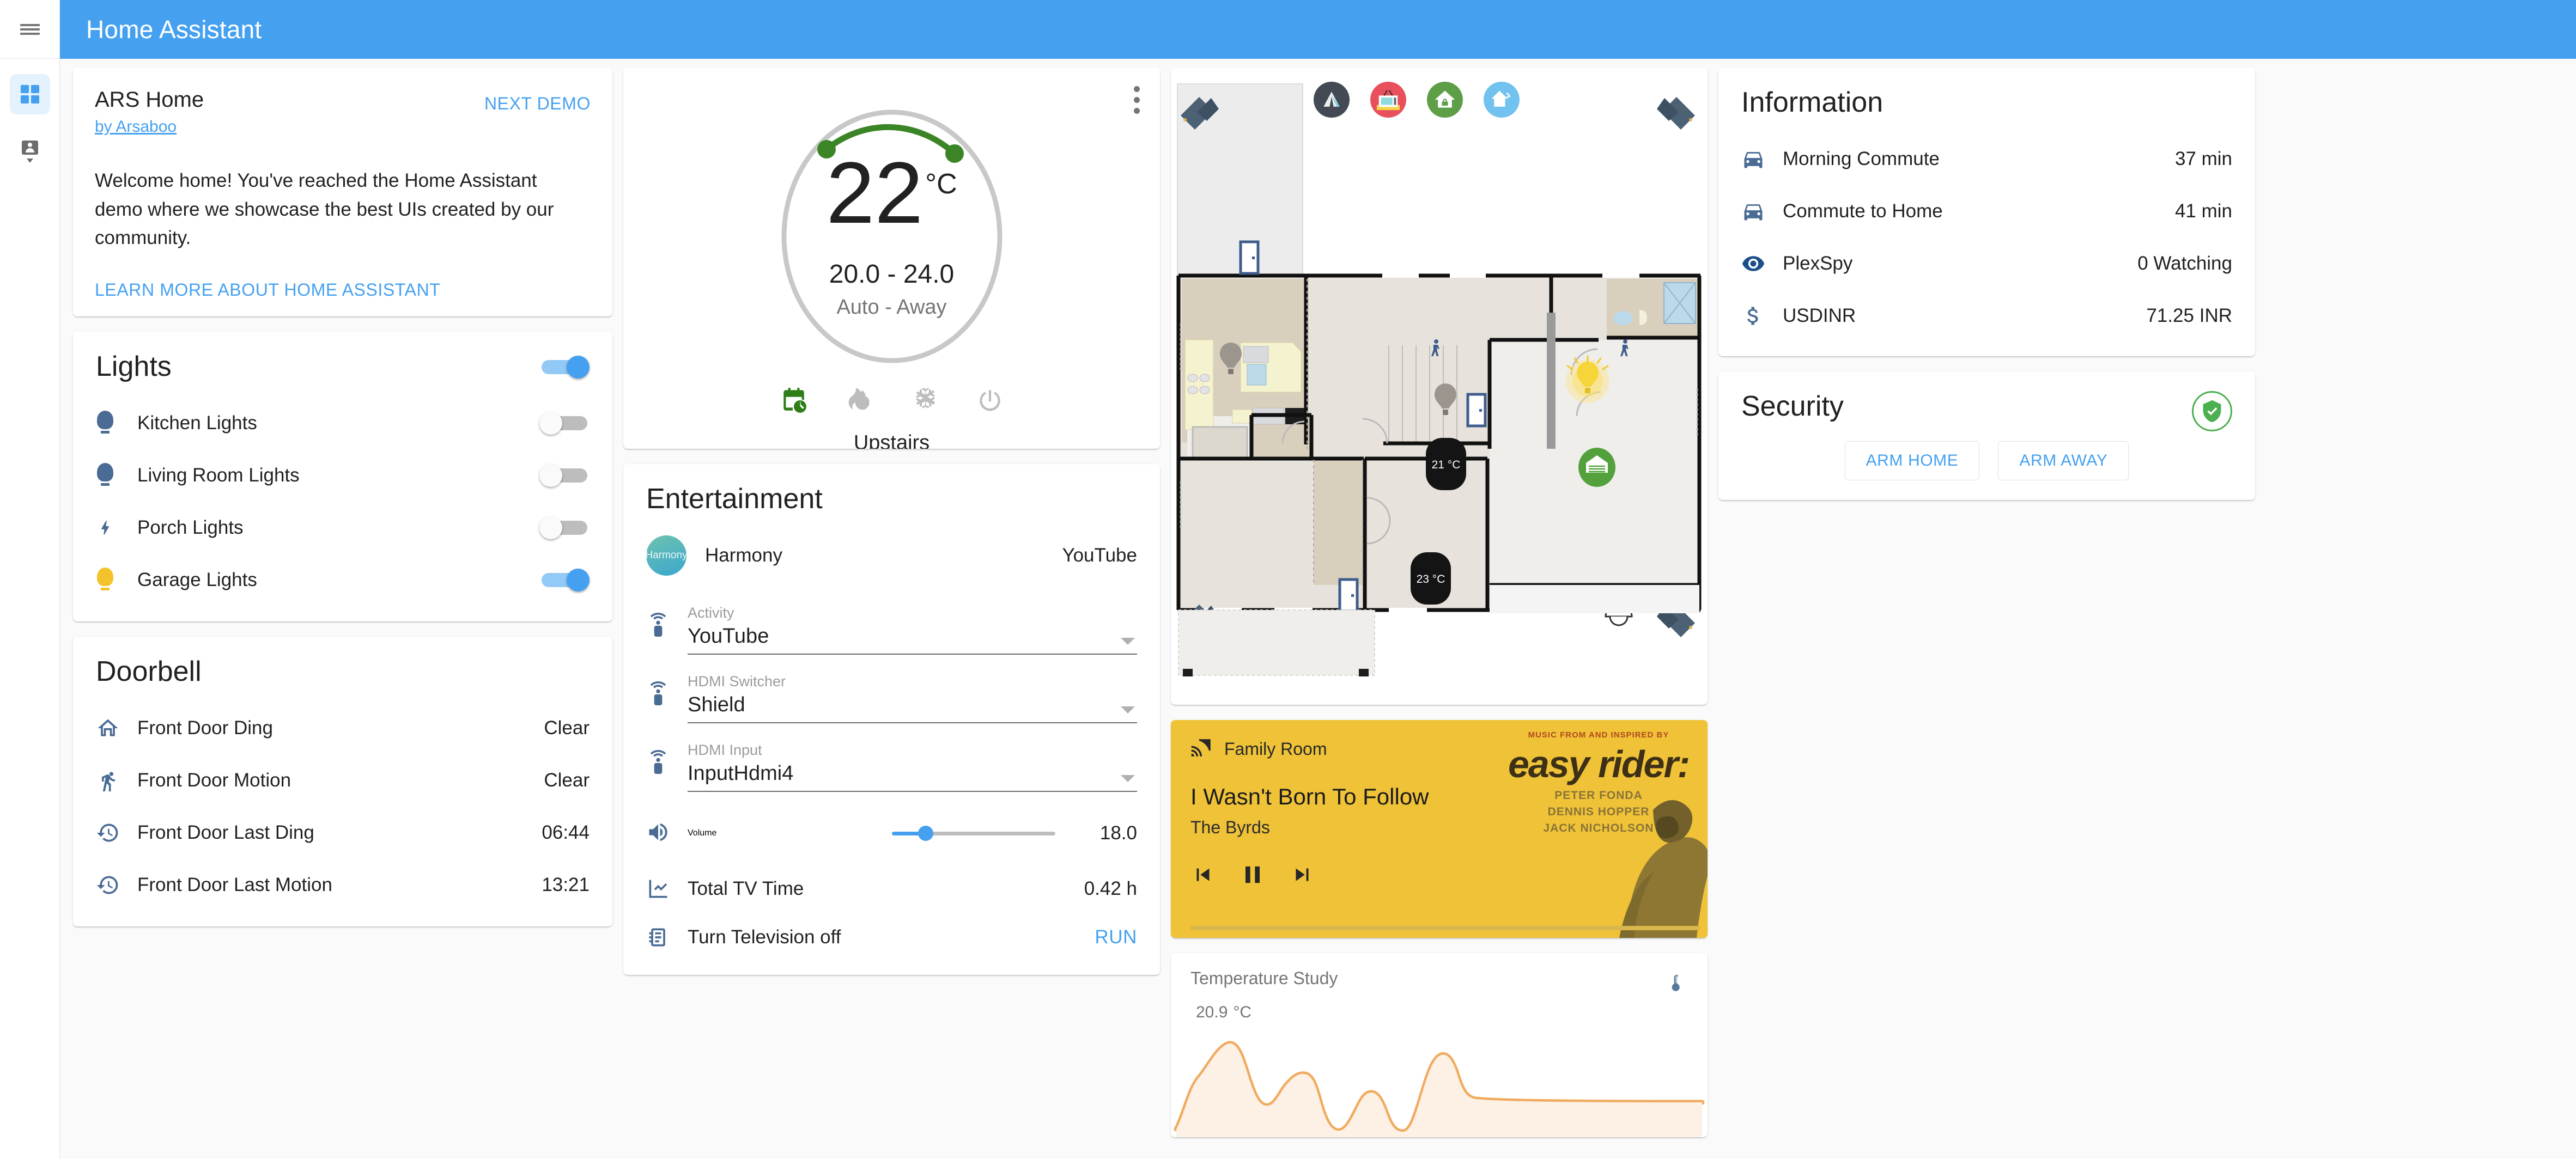 This screenshot has width=2576, height=1159. Describe the element at coordinates (30, 29) in the screenshot. I see `hamburger-menu-icon` at that location.